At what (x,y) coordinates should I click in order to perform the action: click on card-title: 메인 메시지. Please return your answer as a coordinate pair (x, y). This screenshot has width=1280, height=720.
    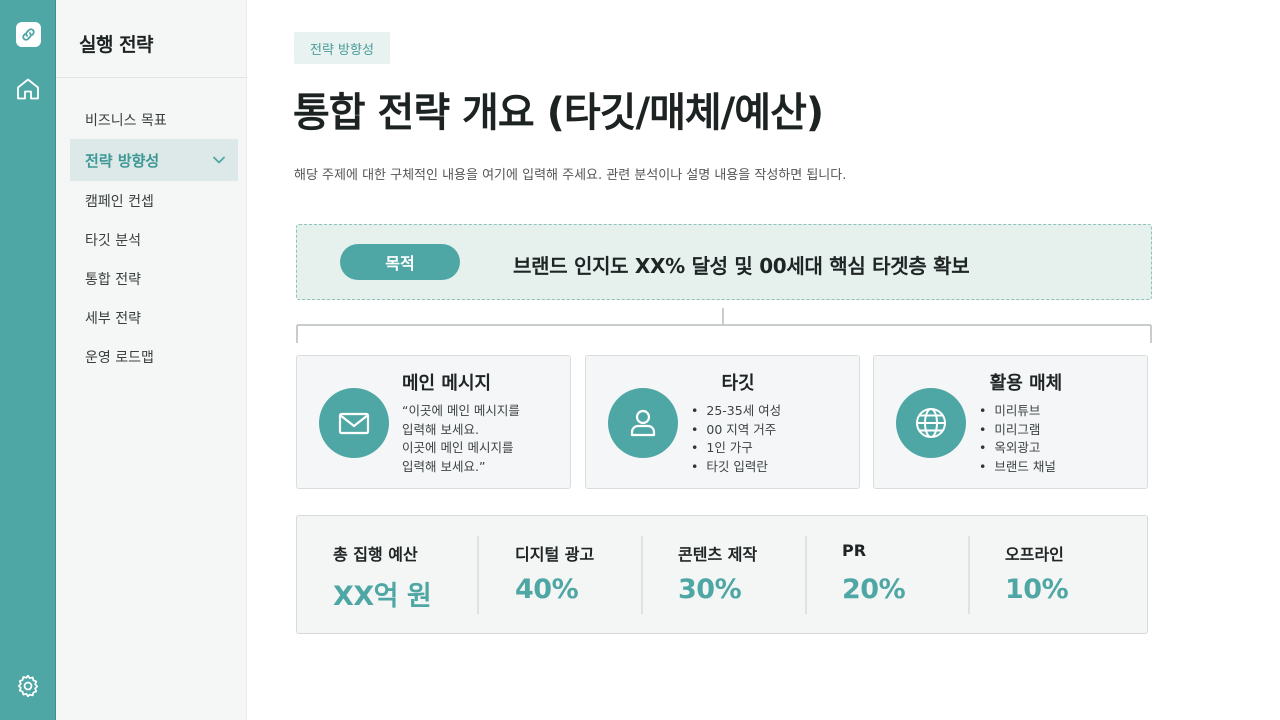
    Looking at the image, I should click on (447, 383).